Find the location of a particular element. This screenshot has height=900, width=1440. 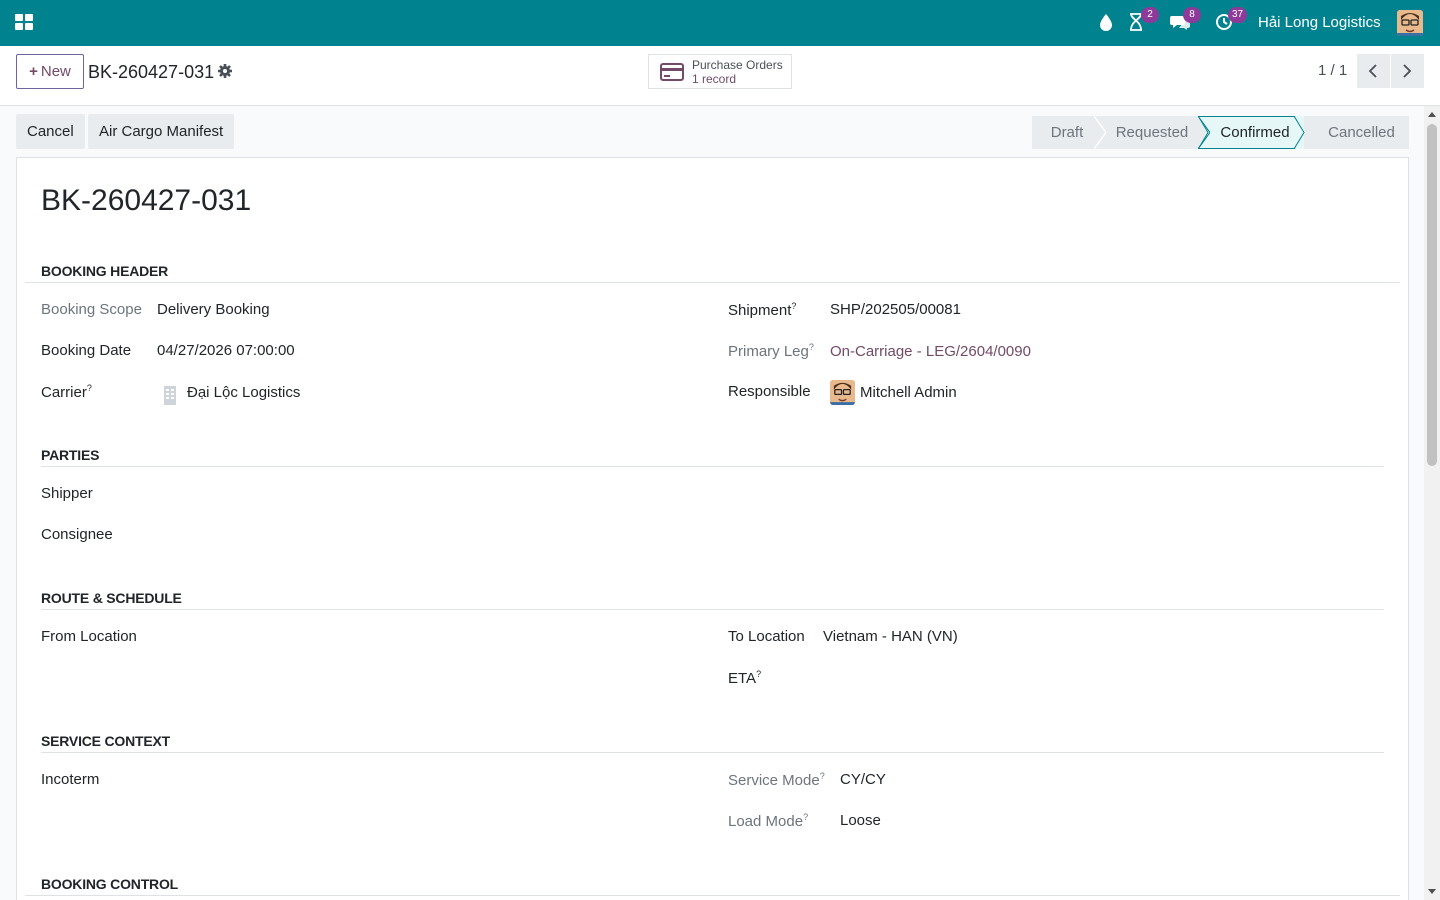

scroll-thumb is located at coordinates (1432, 295).